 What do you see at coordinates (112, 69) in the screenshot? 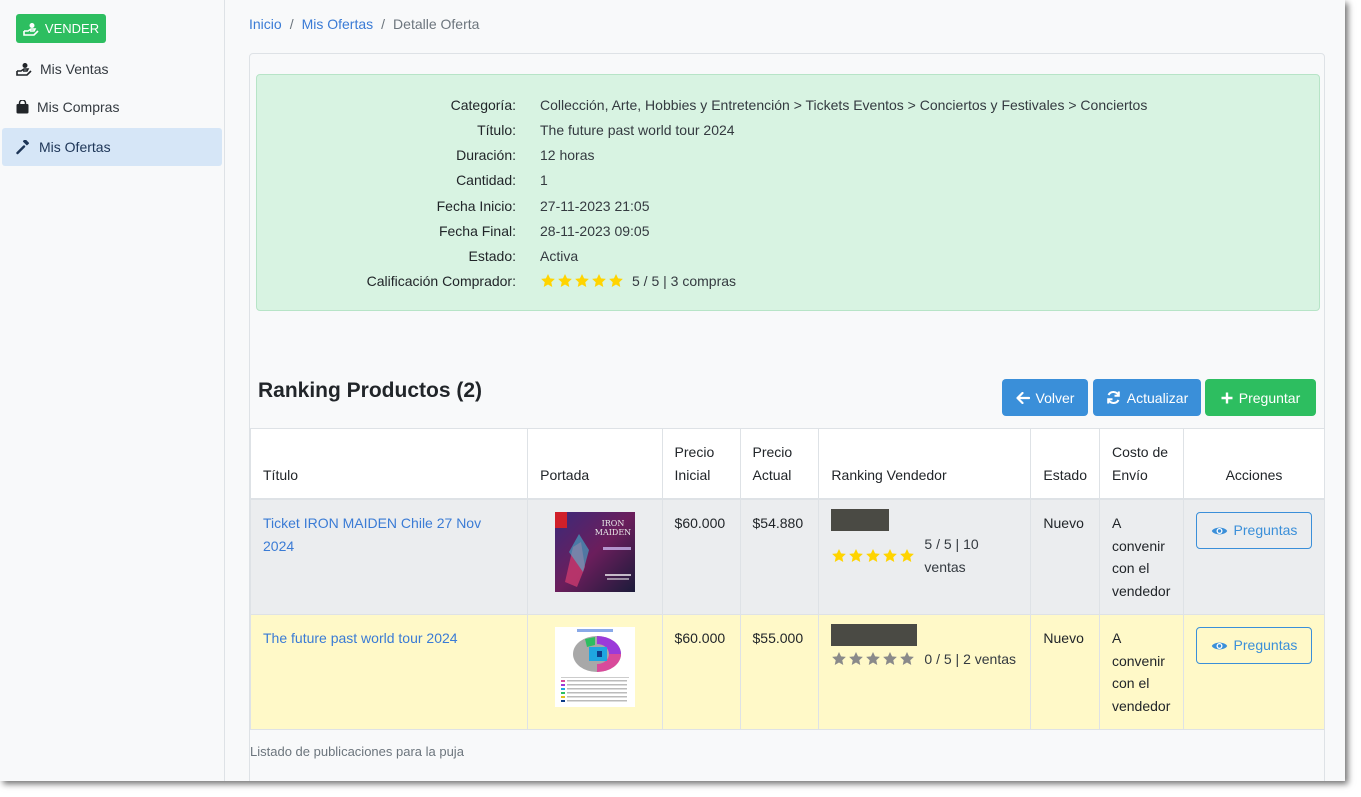
I see `sidebar-item-mis-ventas: Mis Ventas` at bounding box center [112, 69].